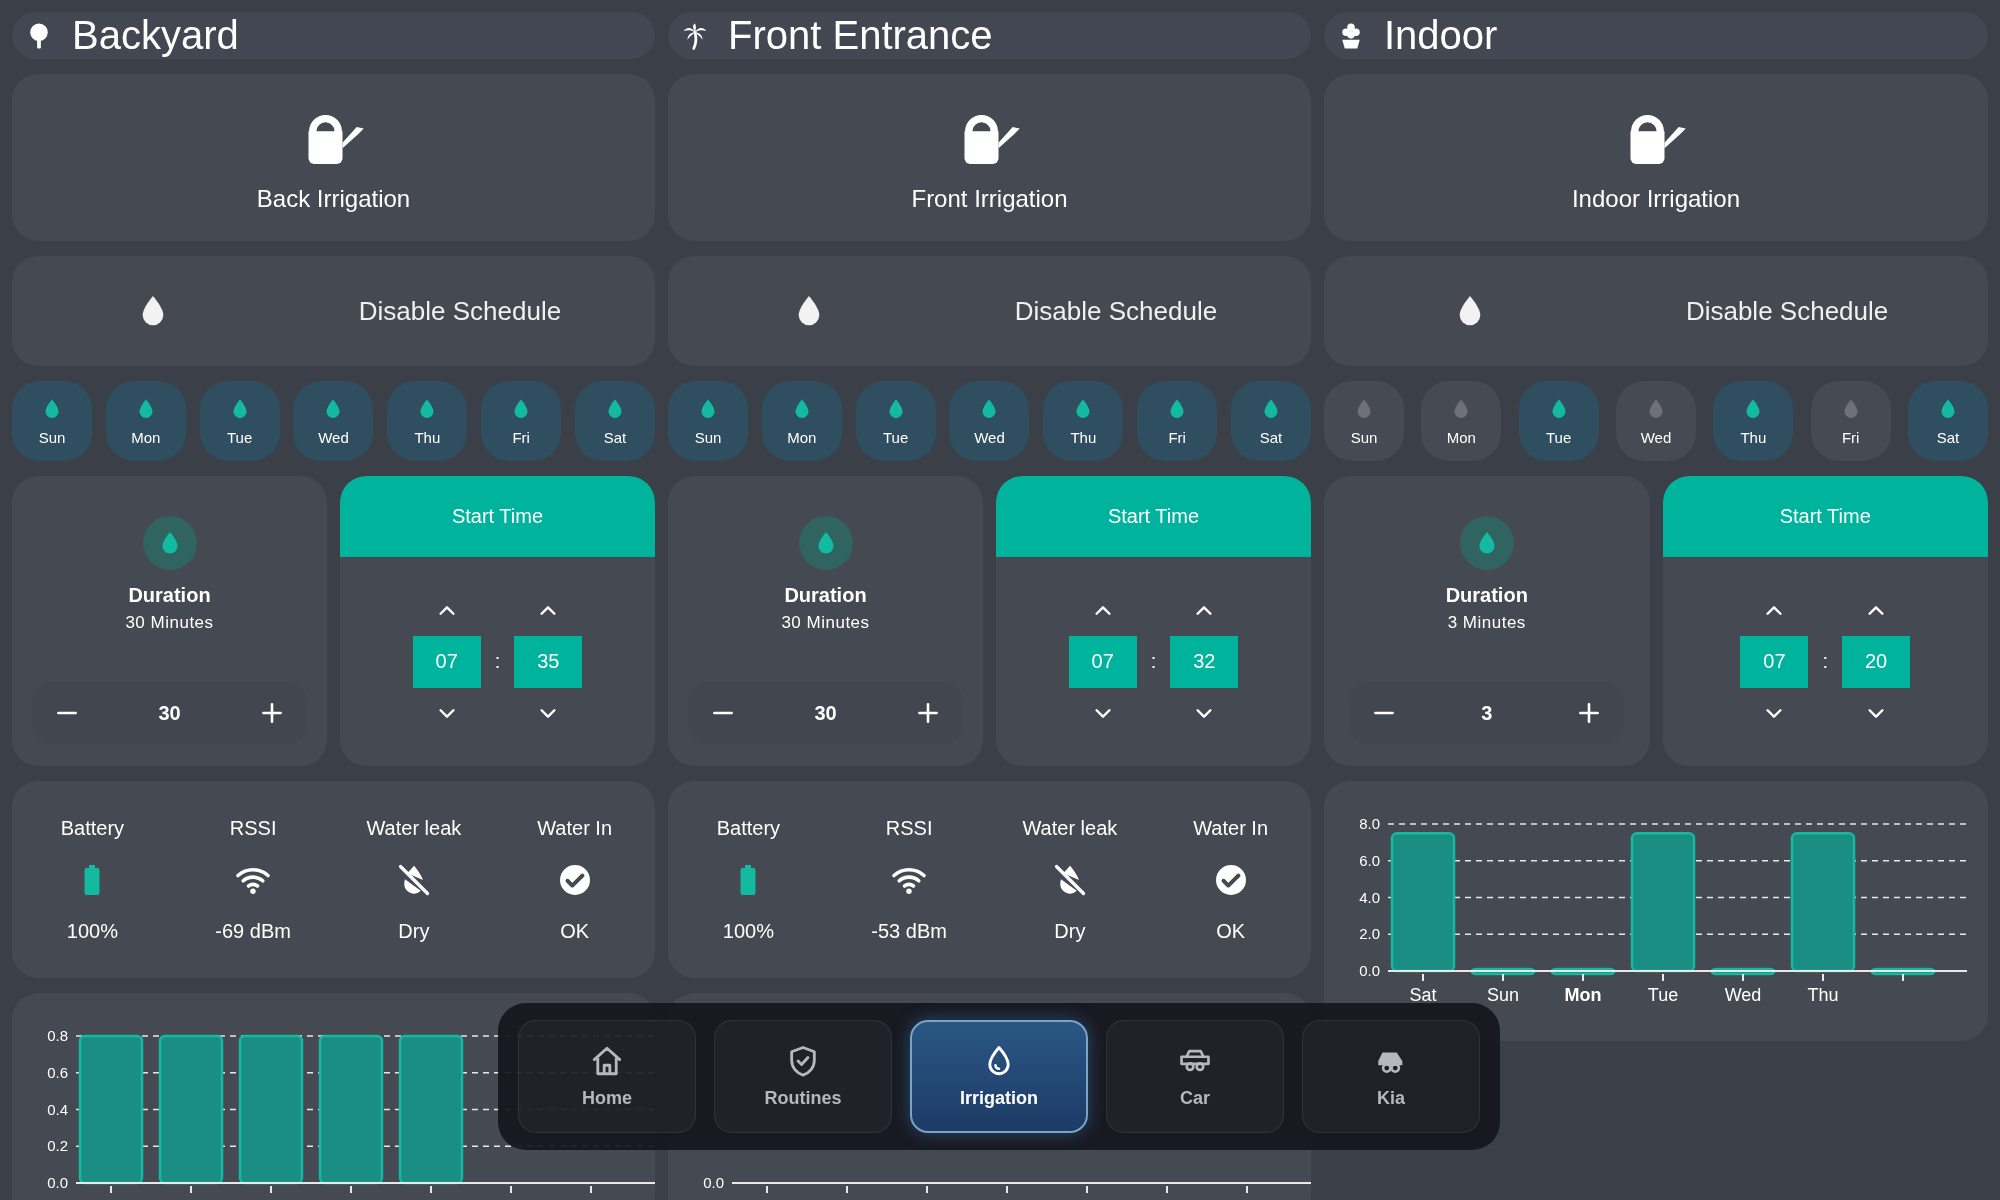 This screenshot has height=1200, width=2000. Describe the element at coordinates (989, 157) in the screenshot. I see `valve-button: Front Irrigation` at that location.